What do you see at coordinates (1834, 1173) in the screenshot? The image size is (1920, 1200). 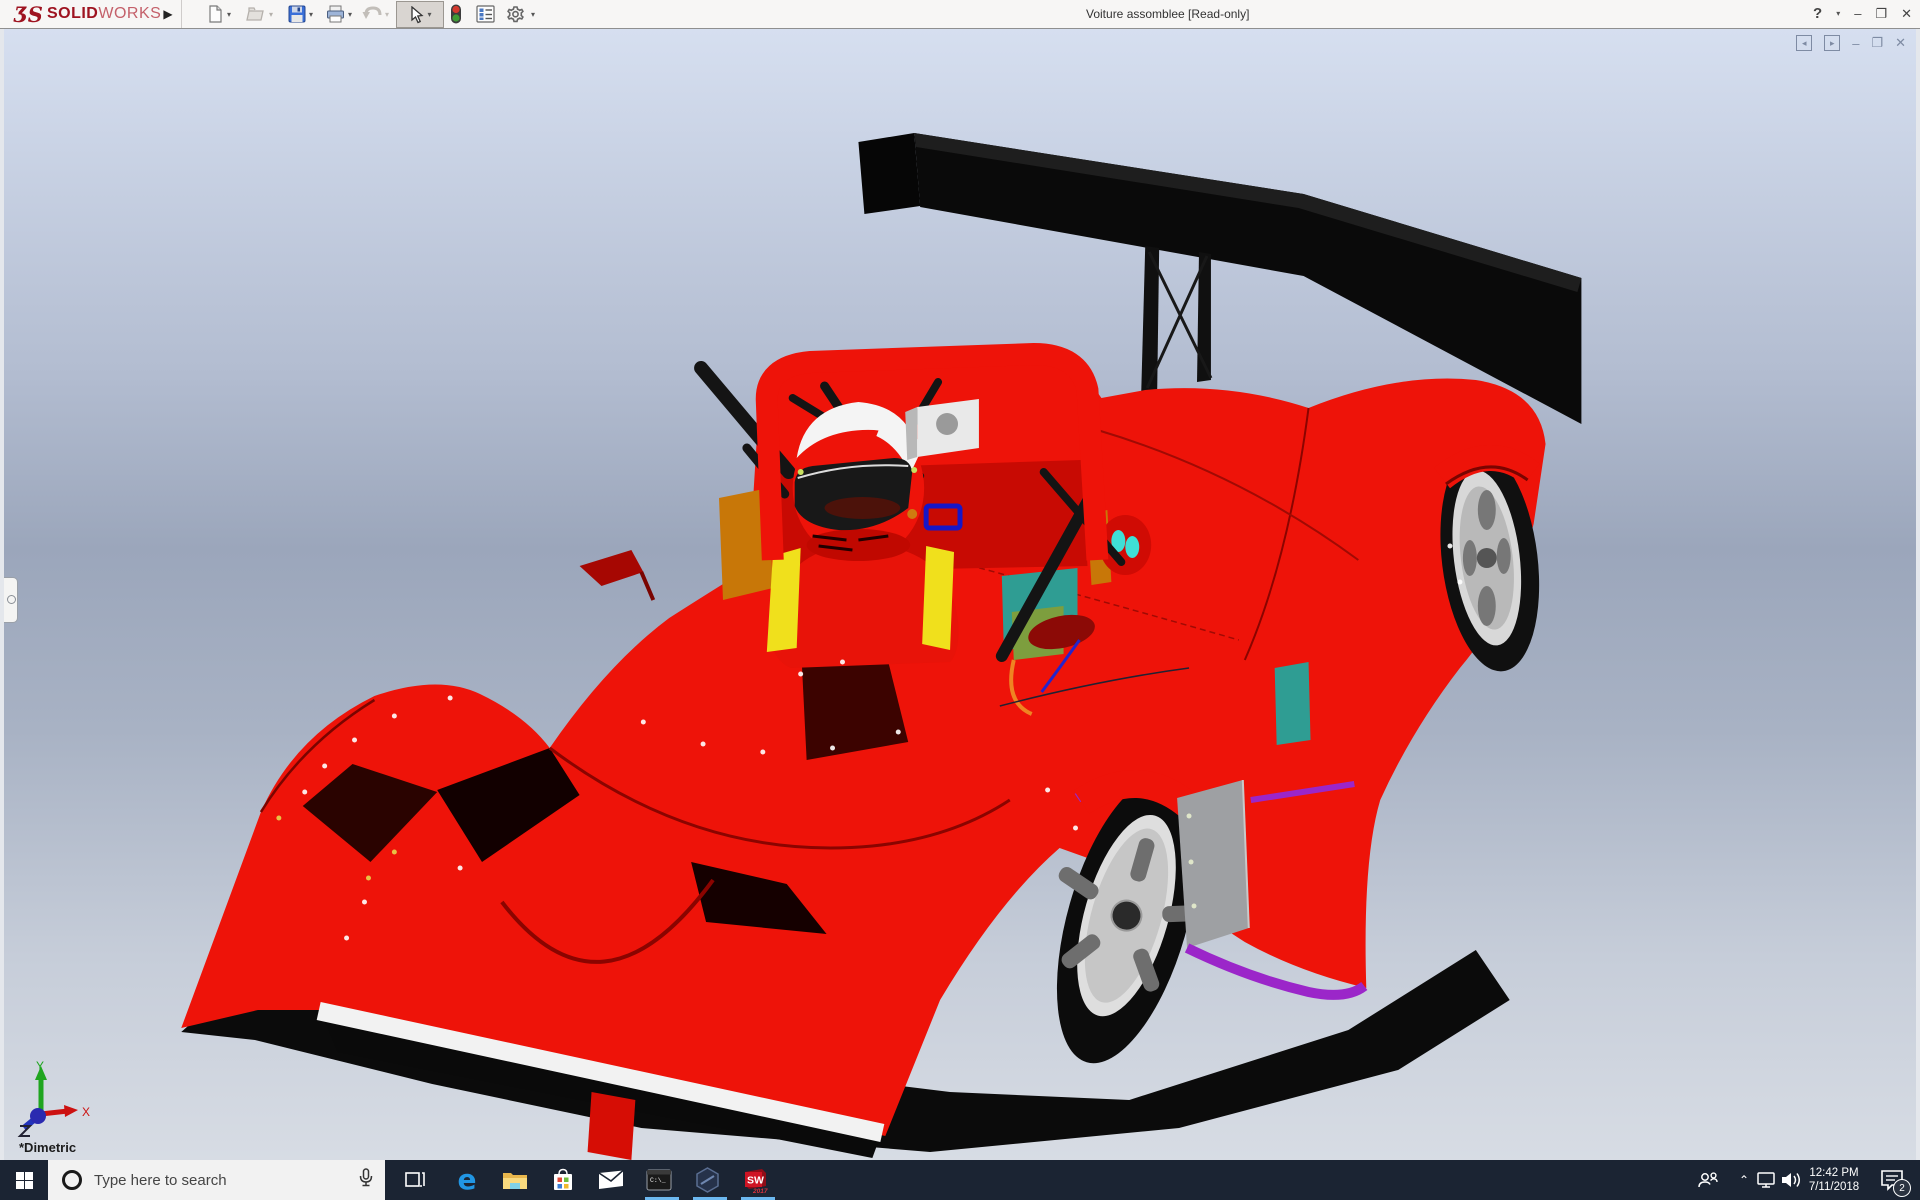 I see `tray-time: 12:42 PM` at bounding box center [1834, 1173].